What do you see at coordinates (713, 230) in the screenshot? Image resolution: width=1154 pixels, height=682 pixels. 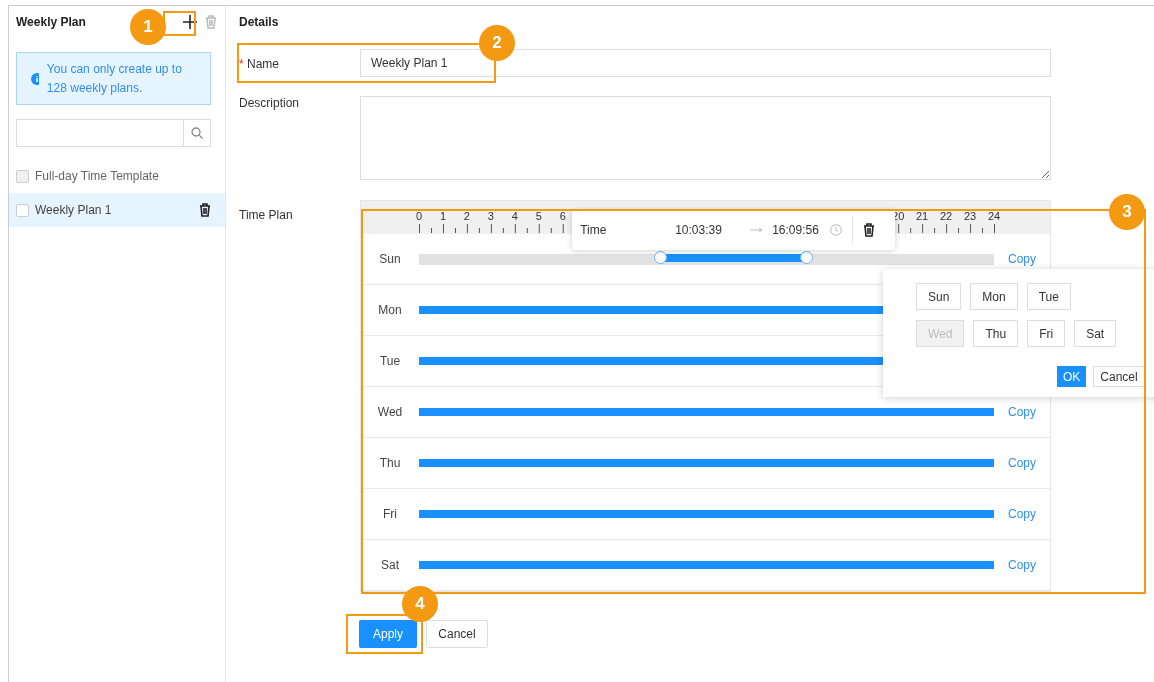 I see `start-time: 10:03:39` at bounding box center [713, 230].